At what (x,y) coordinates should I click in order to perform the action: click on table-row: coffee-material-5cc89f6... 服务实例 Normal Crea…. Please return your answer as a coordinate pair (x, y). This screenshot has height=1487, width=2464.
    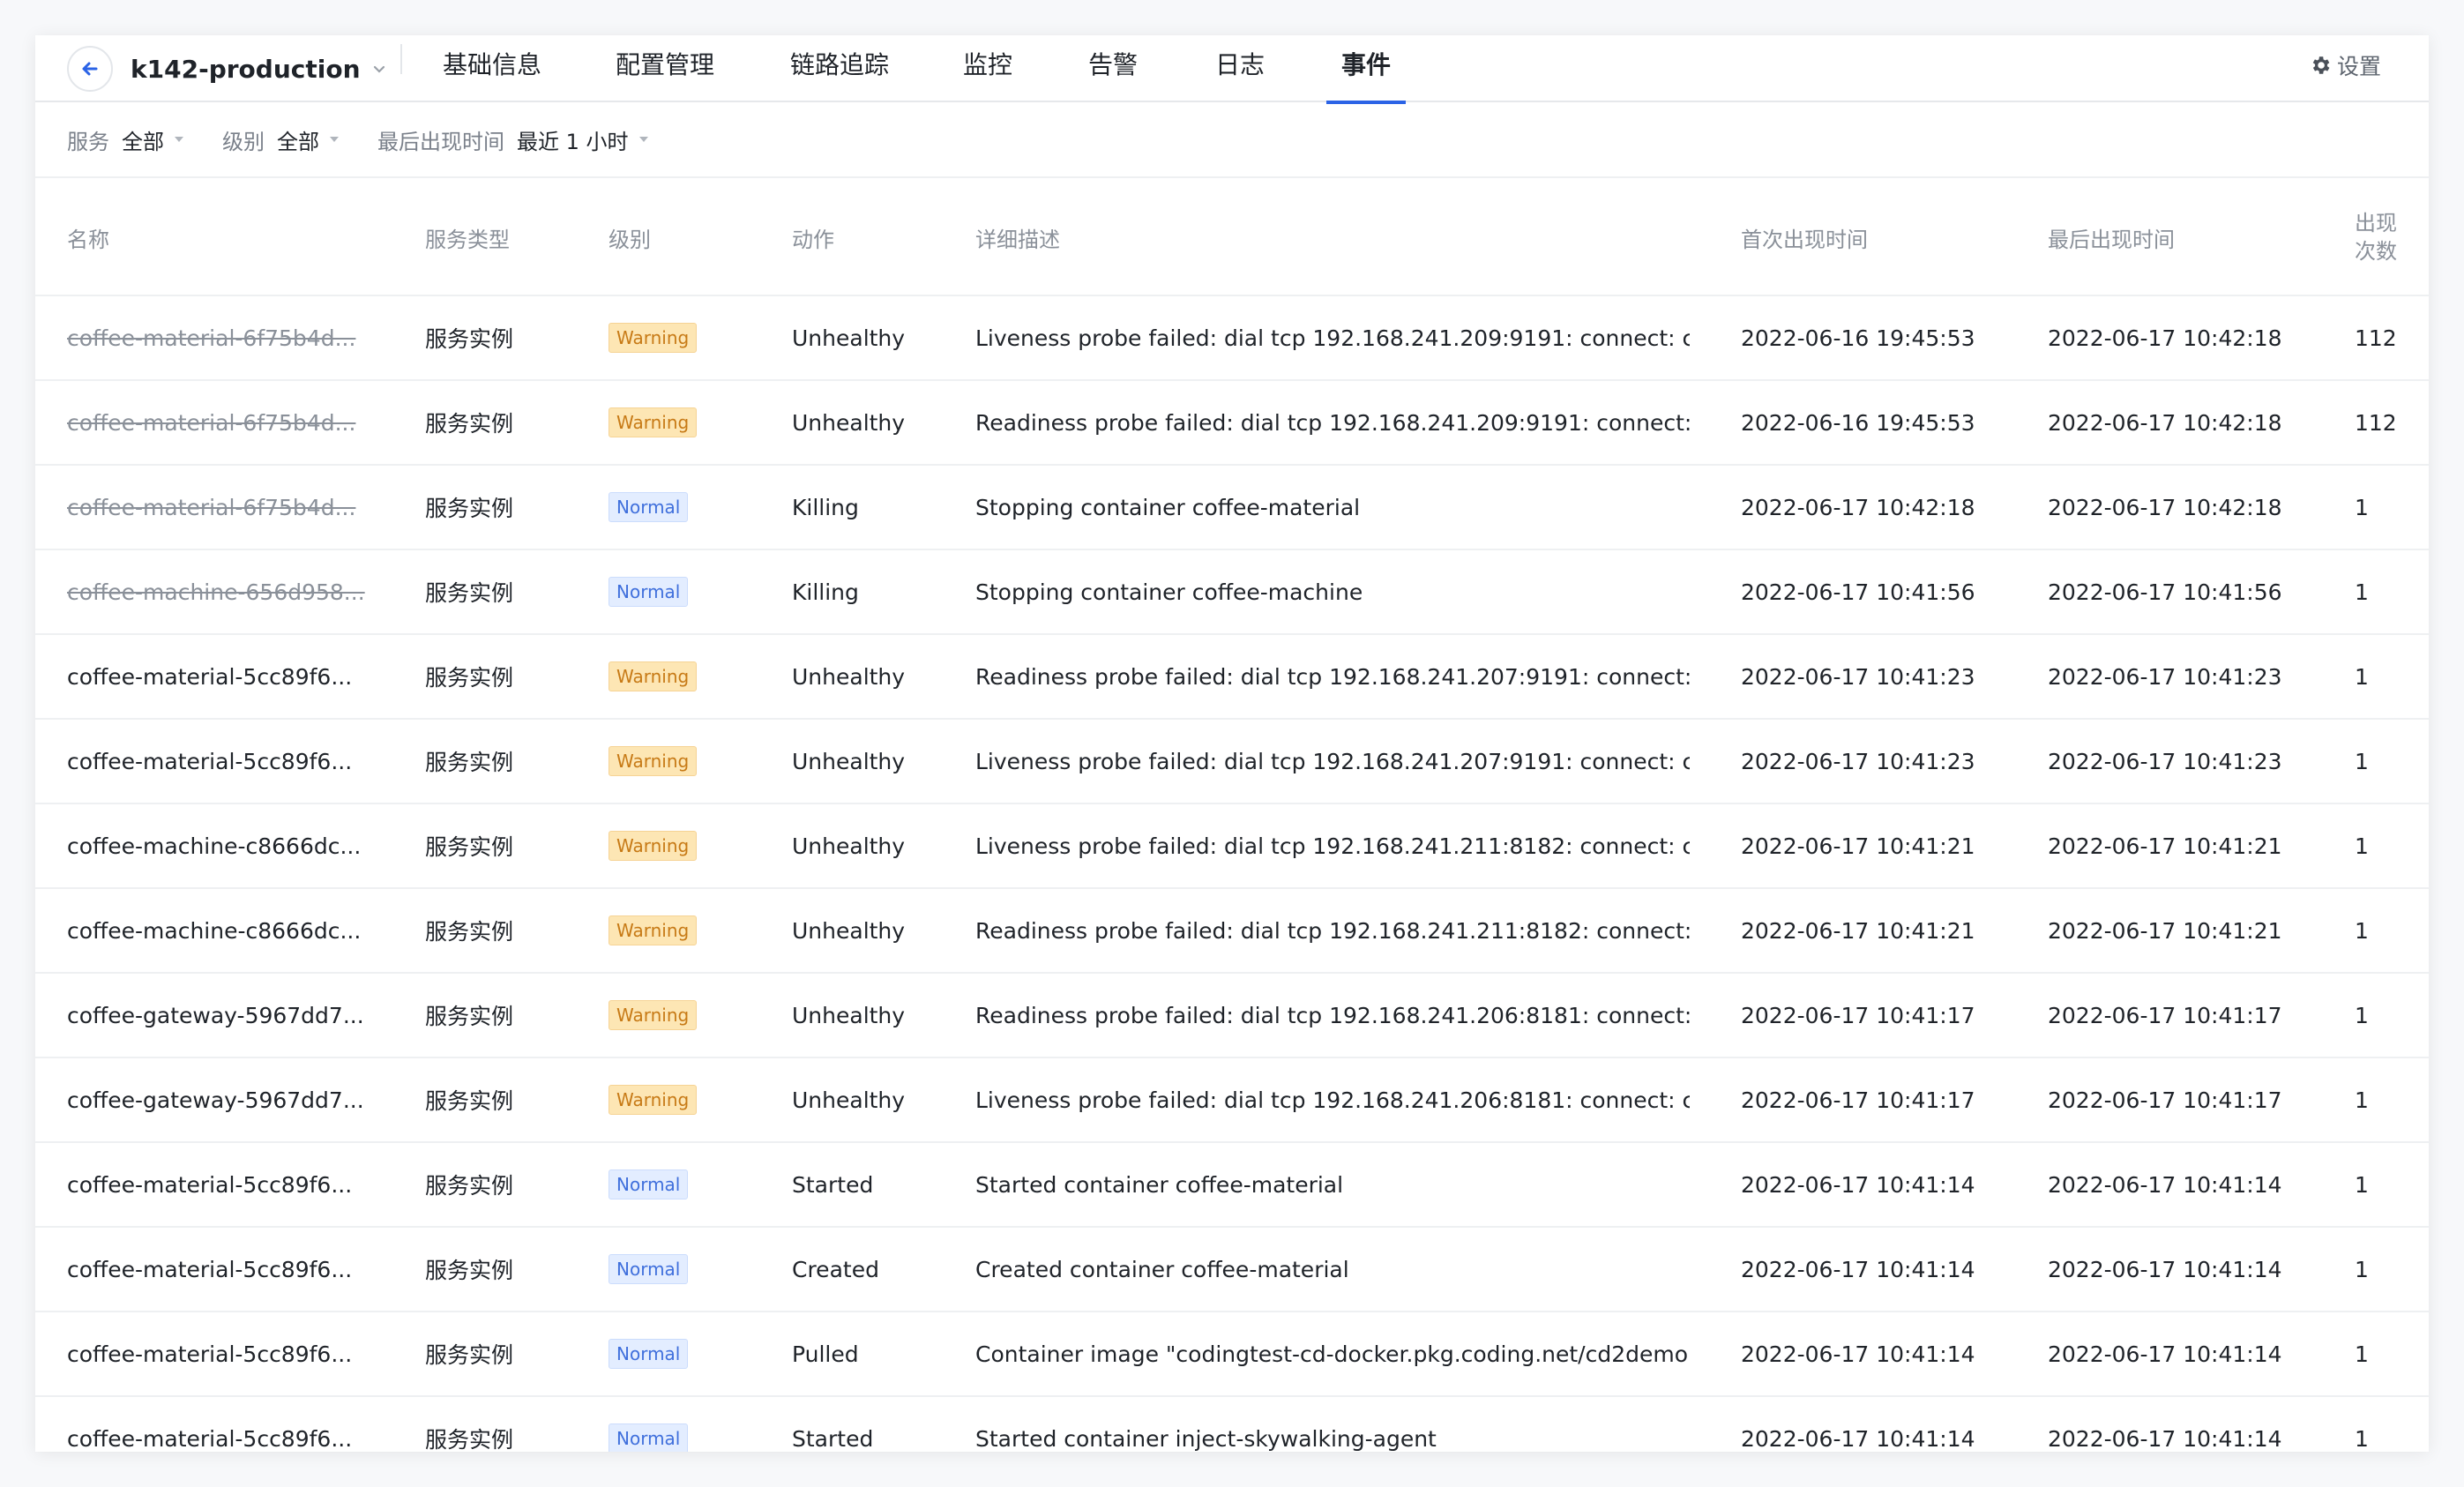
    Looking at the image, I should click on (1232, 1270).